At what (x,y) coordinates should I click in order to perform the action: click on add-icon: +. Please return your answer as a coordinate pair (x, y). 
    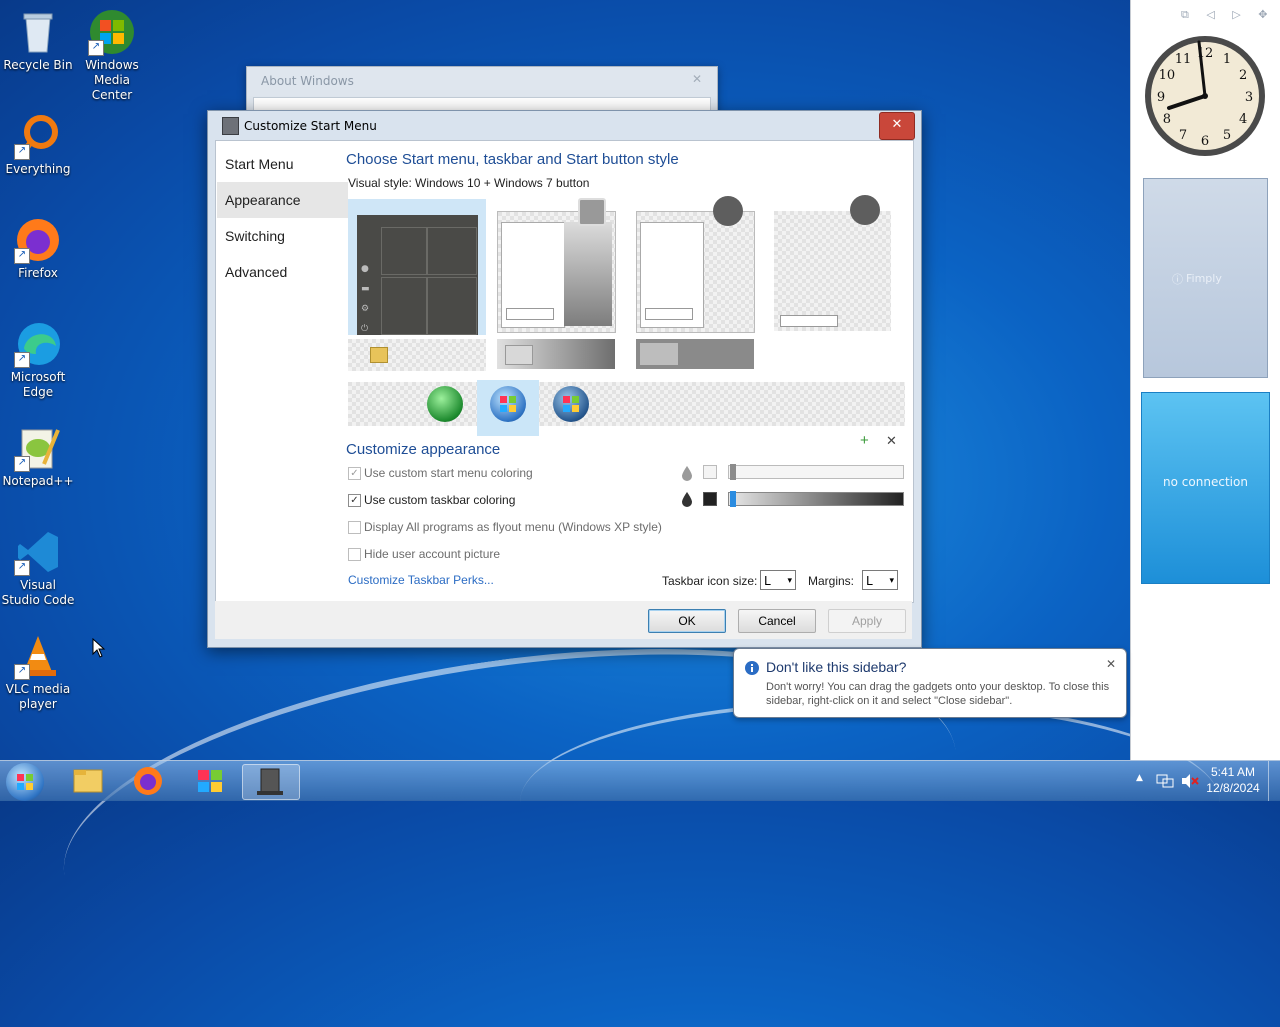
    Looking at the image, I should click on (864, 440).